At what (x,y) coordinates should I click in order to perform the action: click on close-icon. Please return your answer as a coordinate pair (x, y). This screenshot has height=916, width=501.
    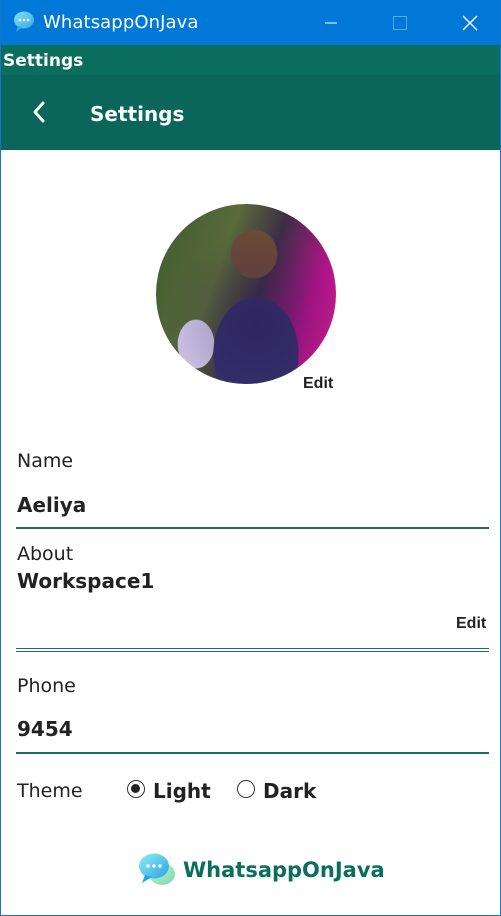
    Looking at the image, I should click on (470, 22).